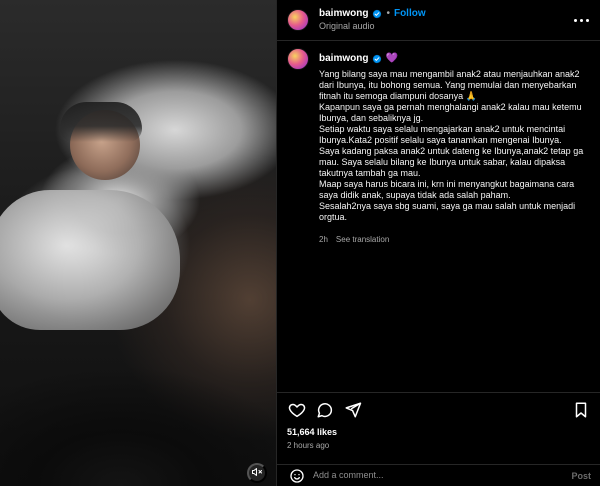 The height and width of the screenshot is (486, 600). I want to click on likes-count: 51,664 likes, so click(312, 432).